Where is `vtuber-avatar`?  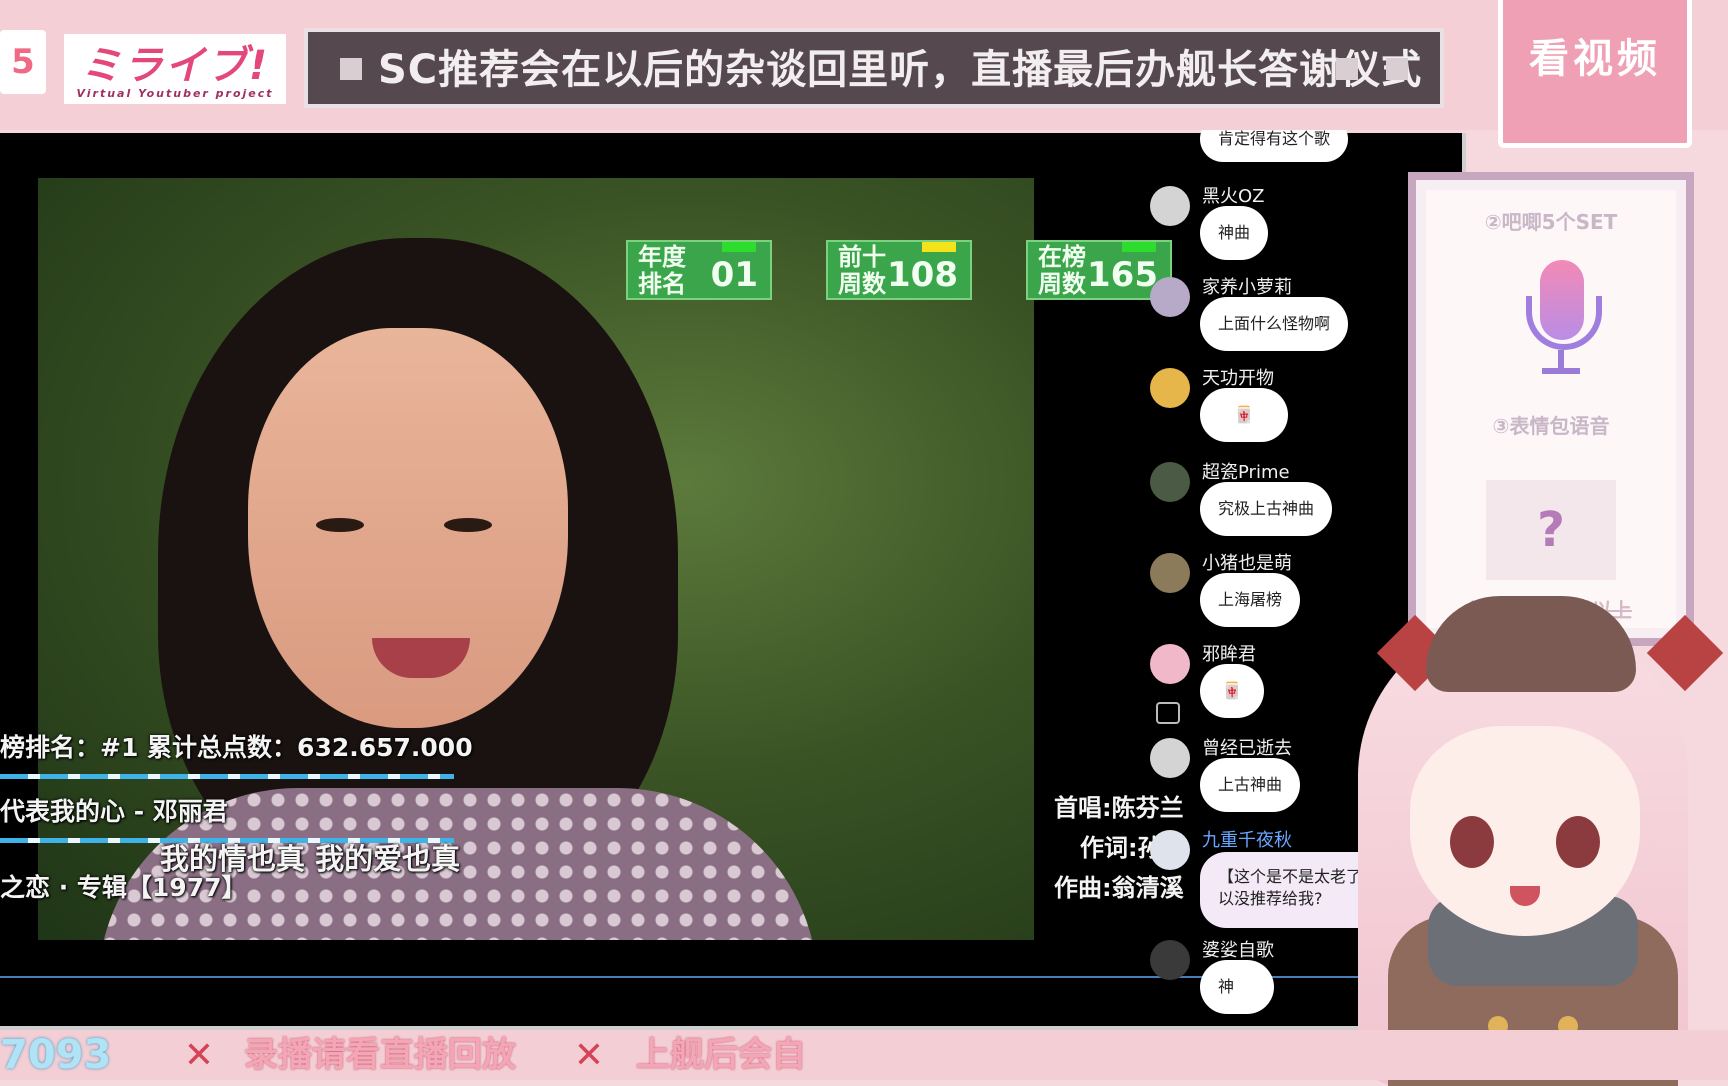
vtuber-avatar is located at coordinates (1523, 841).